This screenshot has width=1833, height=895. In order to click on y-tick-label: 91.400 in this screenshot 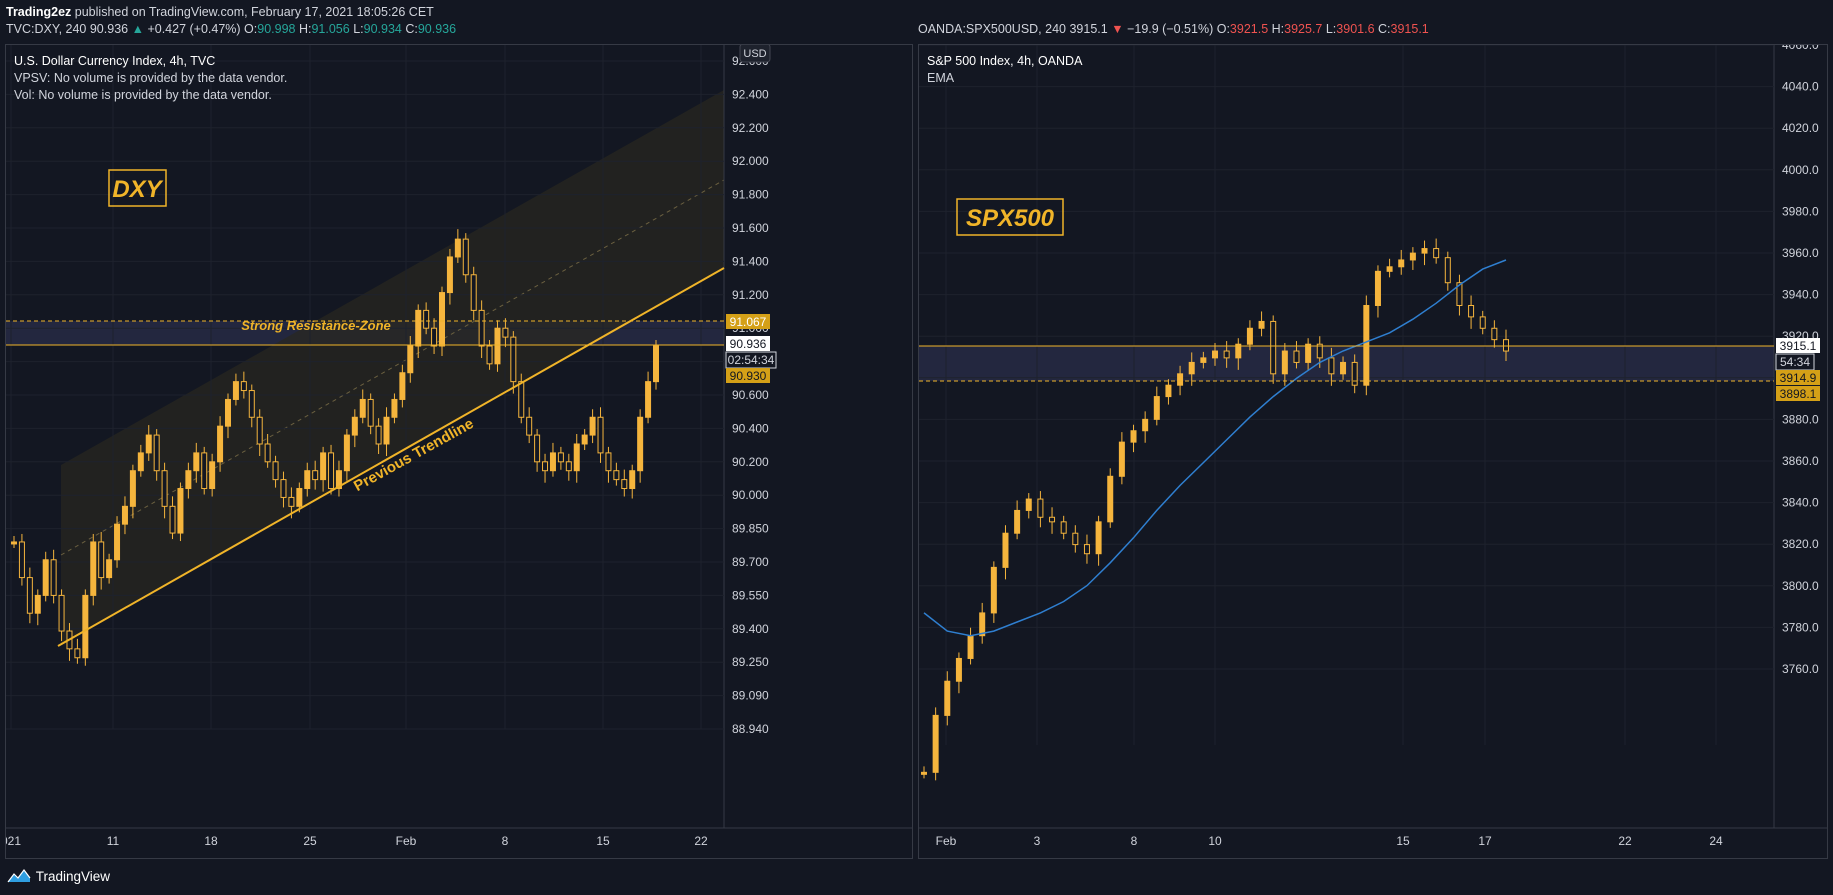, I will do `click(750, 261)`.